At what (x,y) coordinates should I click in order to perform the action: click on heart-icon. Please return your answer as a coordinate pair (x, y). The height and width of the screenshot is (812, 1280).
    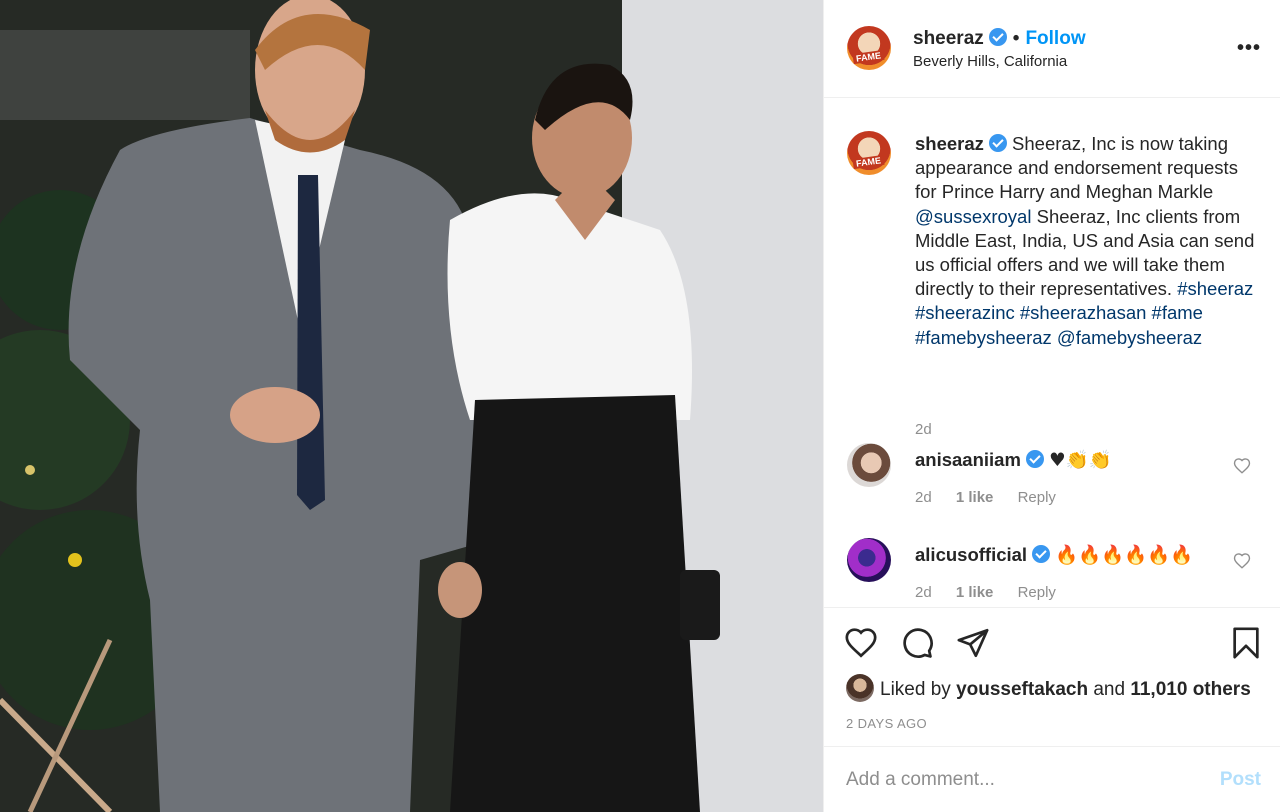
    Looking at the image, I should click on (861, 643).